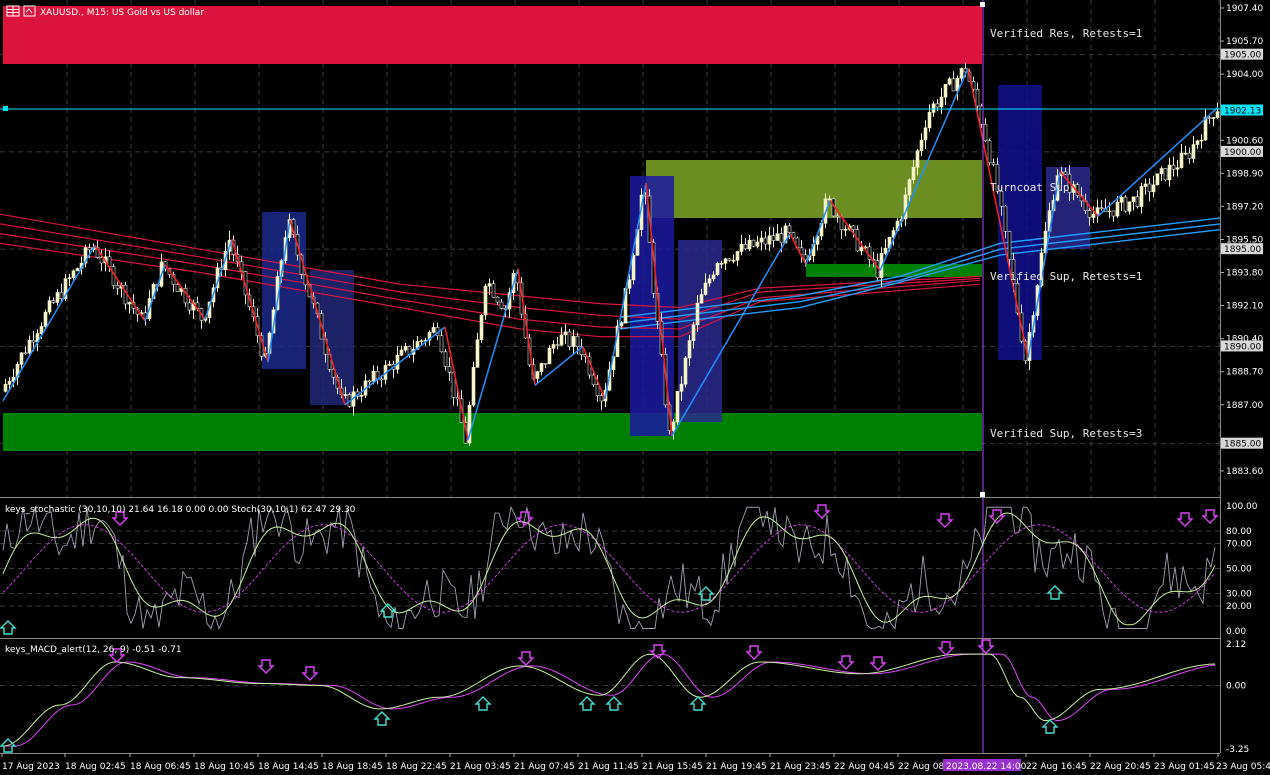  I want to click on price-label: 1883.60, so click(1244, 472).